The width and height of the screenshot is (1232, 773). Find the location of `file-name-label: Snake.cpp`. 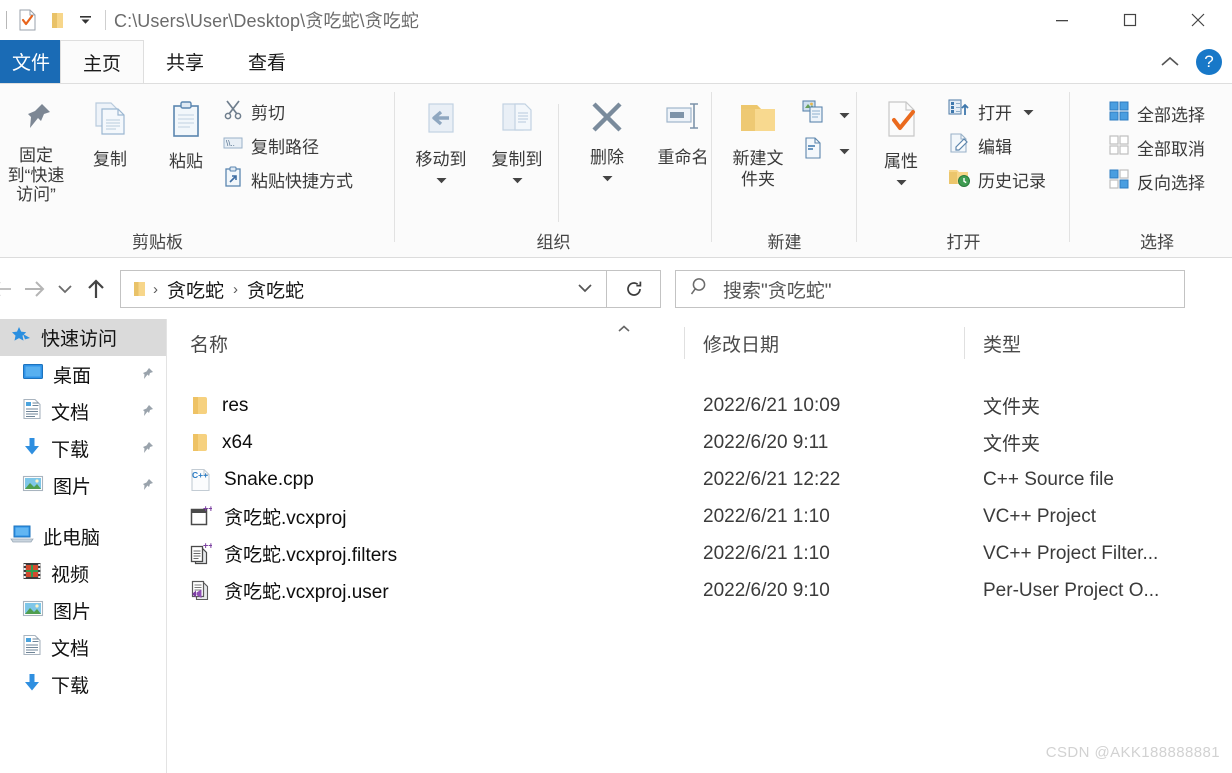

file-name-label: Snake.cpp is located at coordinates (269, 479).